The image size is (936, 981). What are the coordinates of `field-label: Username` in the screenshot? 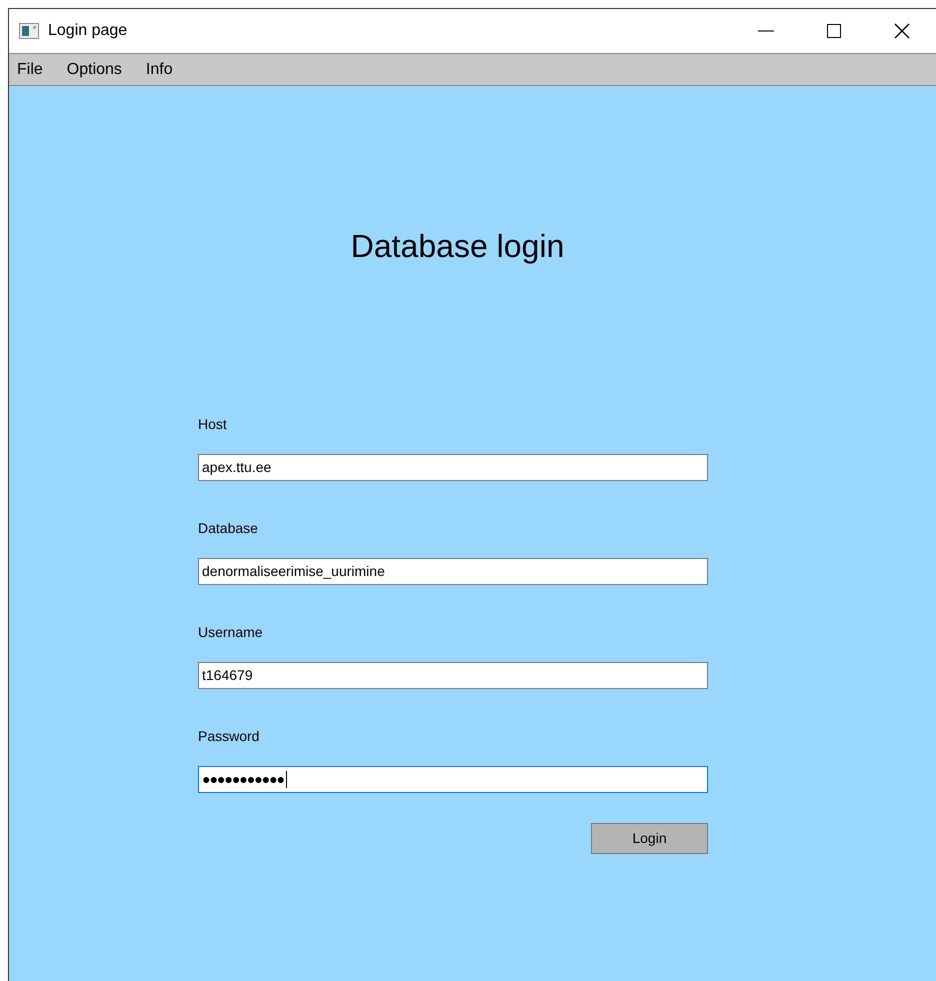 It's located at (231, 632).